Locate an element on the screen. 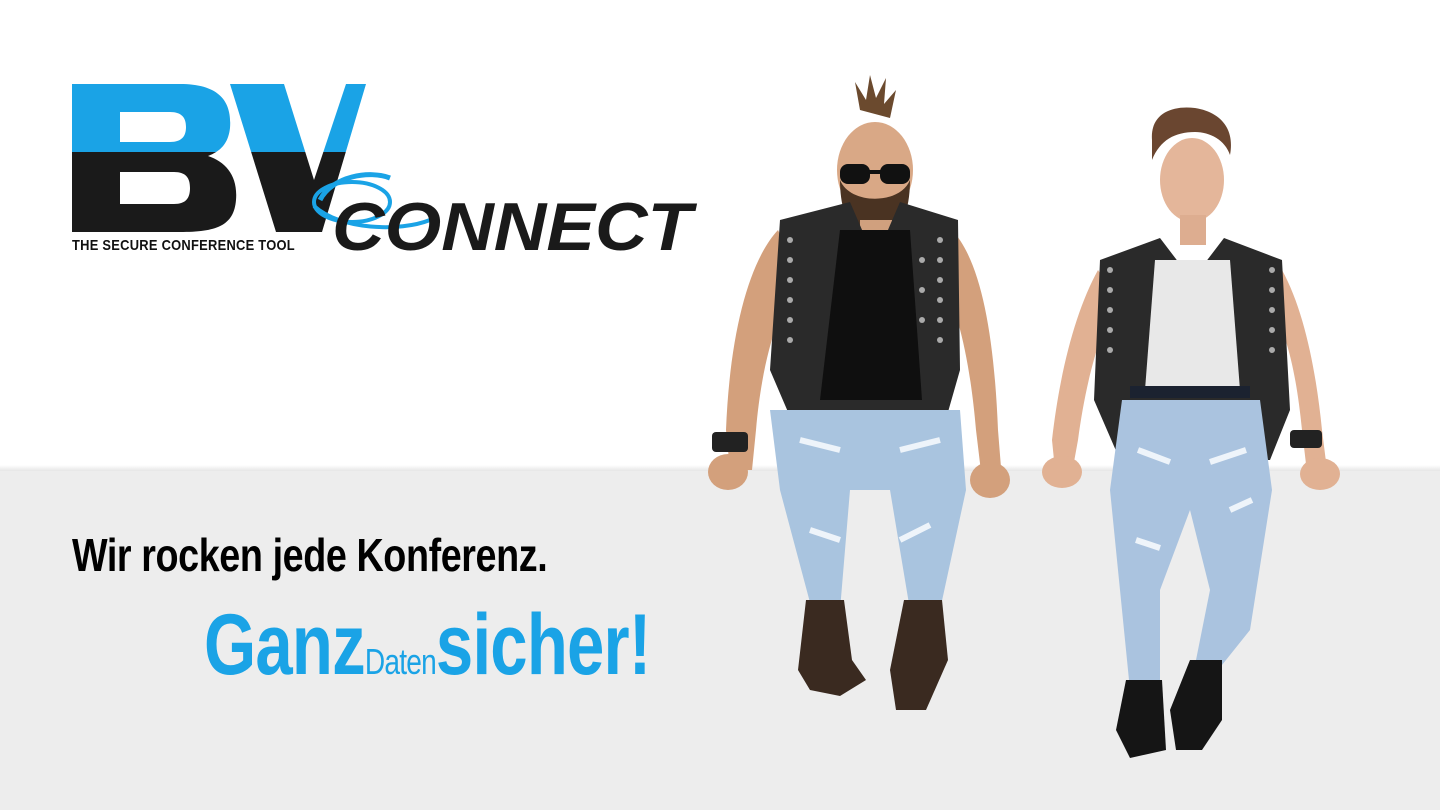 This screenshot has width=1440, height=810. logo-tagline: THE SECURE CONFERENCE TOOL is located at coordinates (183, 245).